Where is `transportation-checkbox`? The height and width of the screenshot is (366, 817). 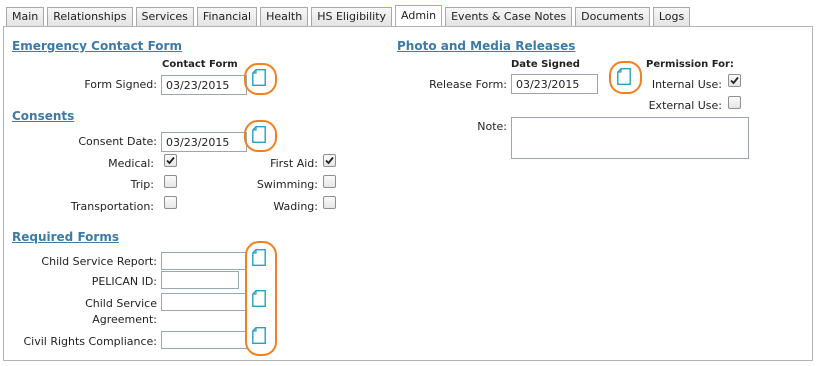 transportation-checkbox is located at coordinates (170, 202).